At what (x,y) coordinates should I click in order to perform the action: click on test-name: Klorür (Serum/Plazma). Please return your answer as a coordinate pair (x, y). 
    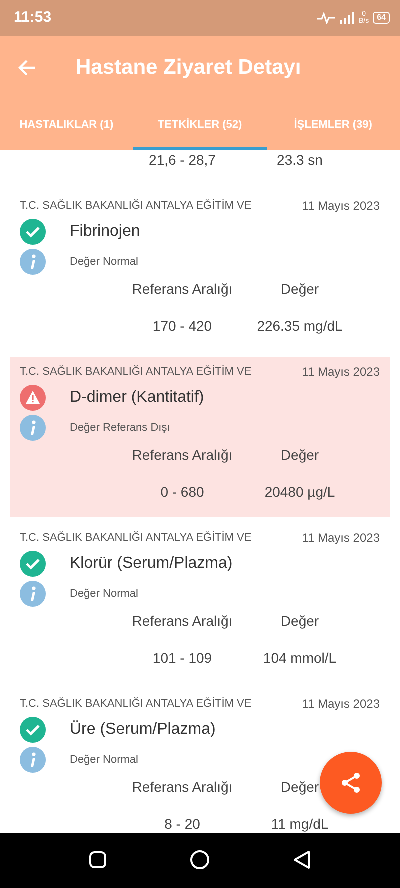
    Looking at the image, I should click on (151, 564).